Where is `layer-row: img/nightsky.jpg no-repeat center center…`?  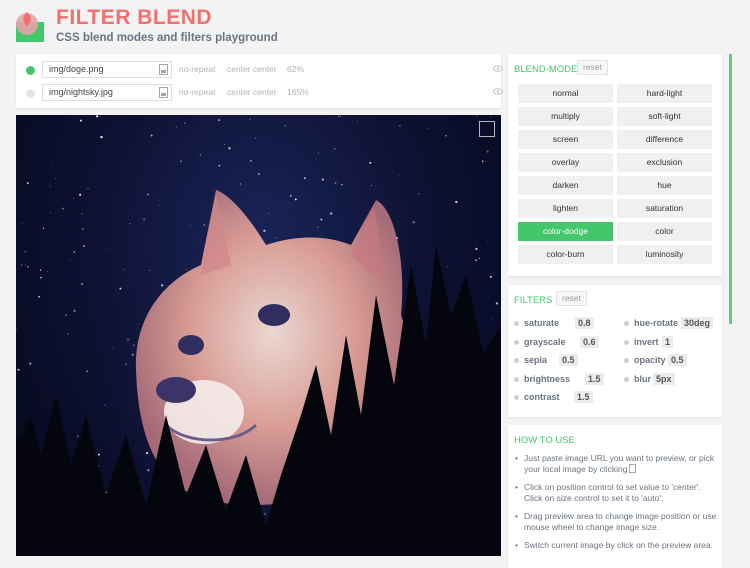
layer-row: img/nightsky.jpg no-repeat center center… is located at coordinates (259, 93).